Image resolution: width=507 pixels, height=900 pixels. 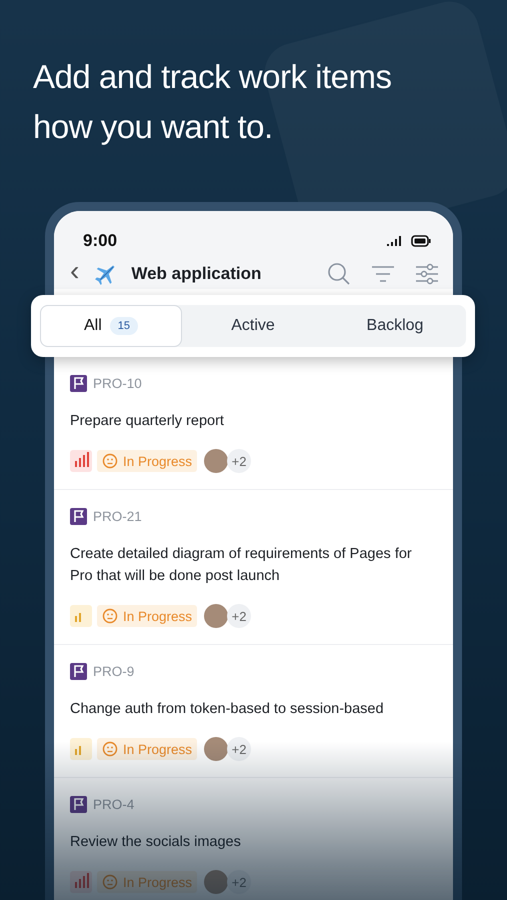 What do you see at coordinates (196, 274) in the screenshot?
I see `project-title: Web application` at bounding box center [196, 274].